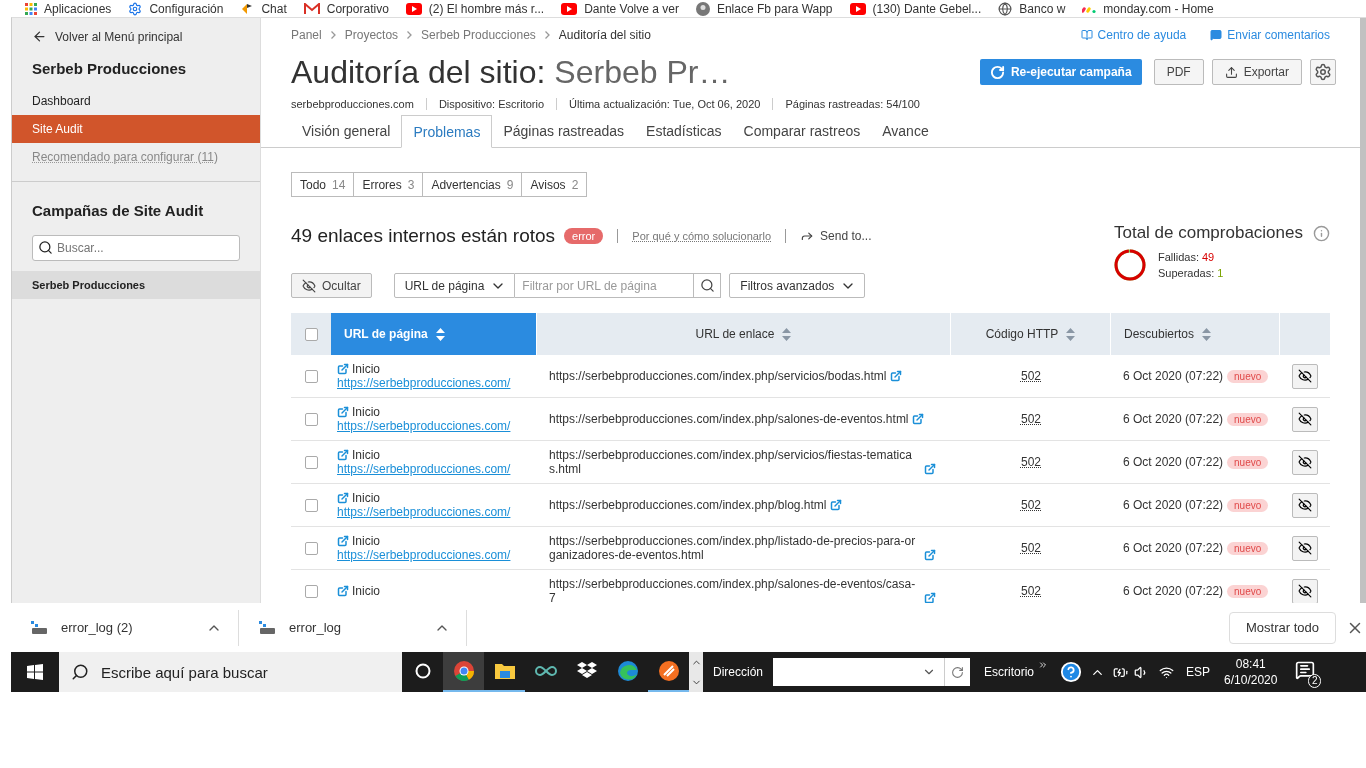  Describe the element at coordinates (1043, 665) in the screenshot. I see `chevrons-icon` at that location.